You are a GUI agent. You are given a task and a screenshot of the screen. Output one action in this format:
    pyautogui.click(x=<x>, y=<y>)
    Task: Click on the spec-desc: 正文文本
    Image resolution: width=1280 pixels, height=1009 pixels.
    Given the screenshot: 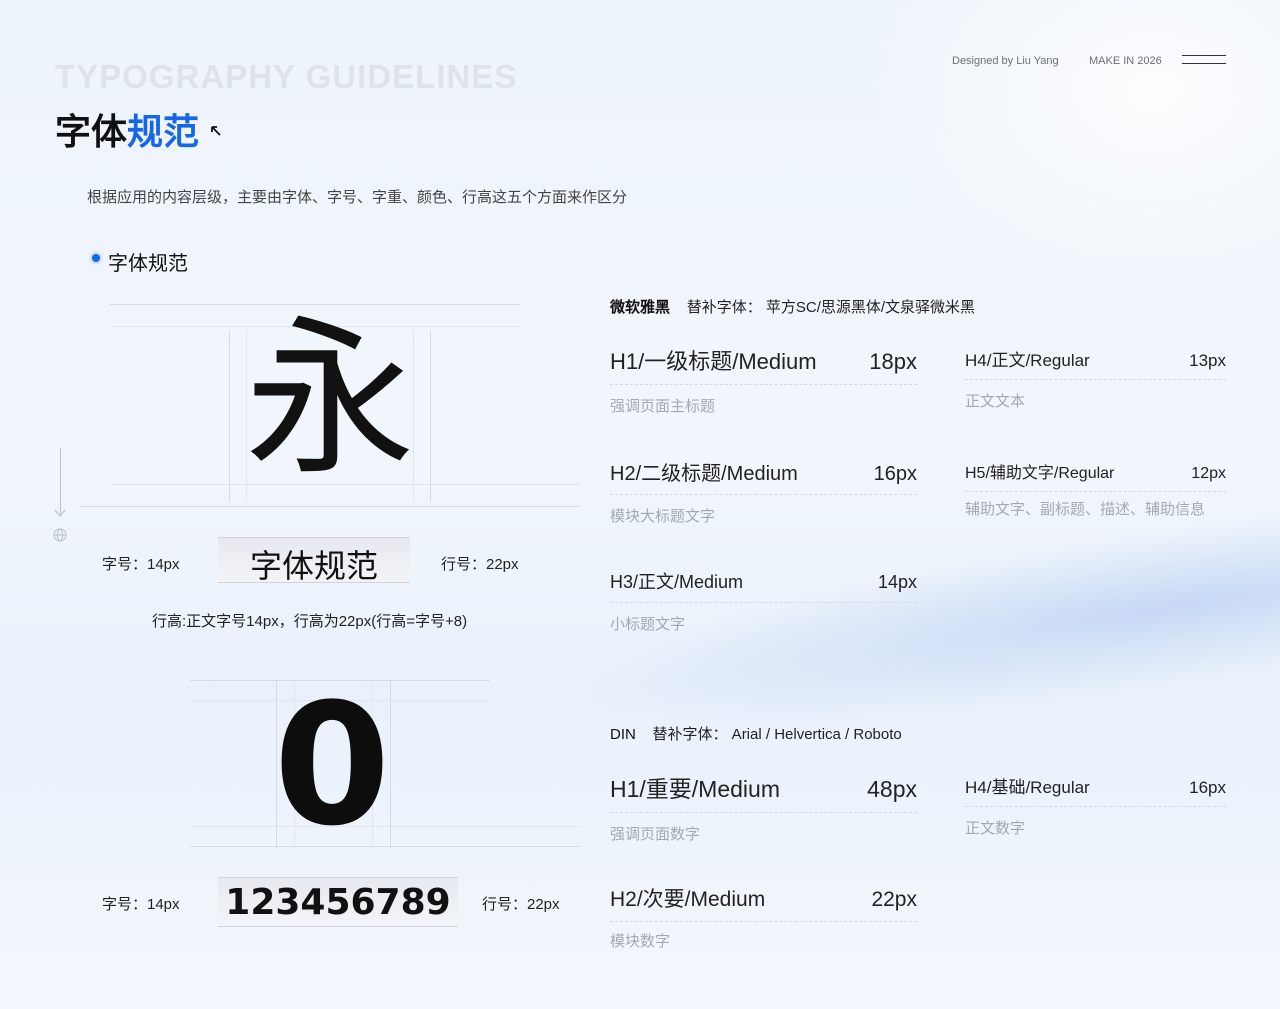 What is the action you would take?
    pyautogui.click(x=995, y=401)
    